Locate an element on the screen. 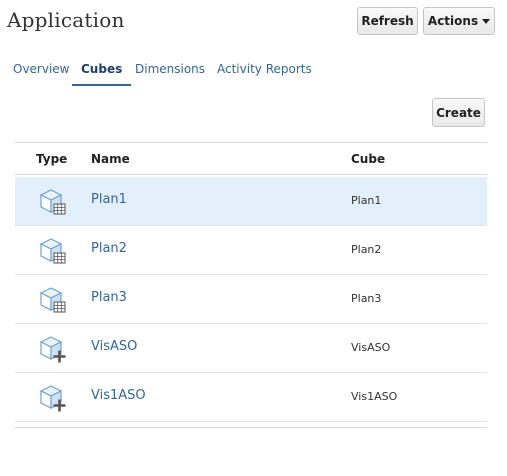  actions-menu-button: Actions is located at coordinates (459, 21).